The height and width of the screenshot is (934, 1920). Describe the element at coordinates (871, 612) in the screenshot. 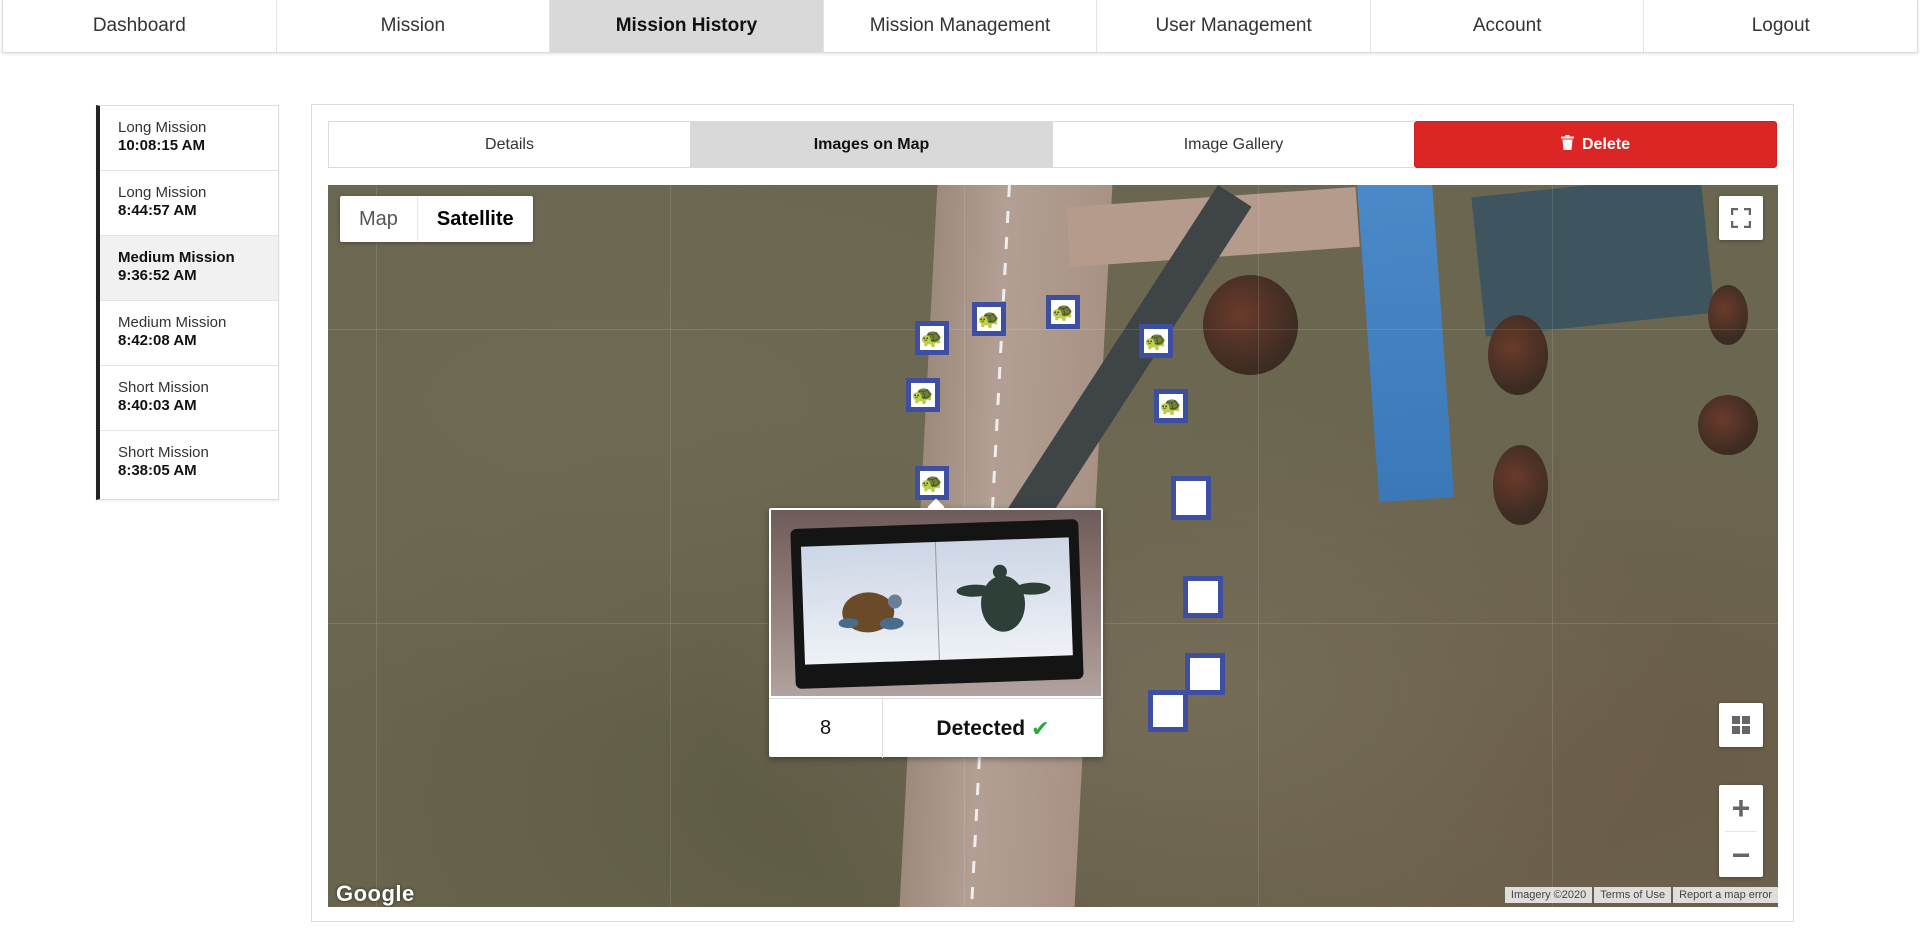

I see `turtle-left-image` at that location.